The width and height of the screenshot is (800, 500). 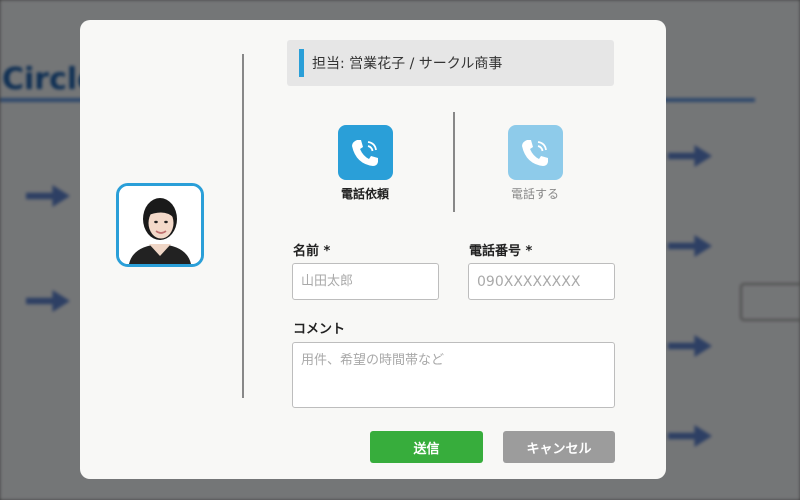 I want to click on name-input, so click(x=365, y=281).